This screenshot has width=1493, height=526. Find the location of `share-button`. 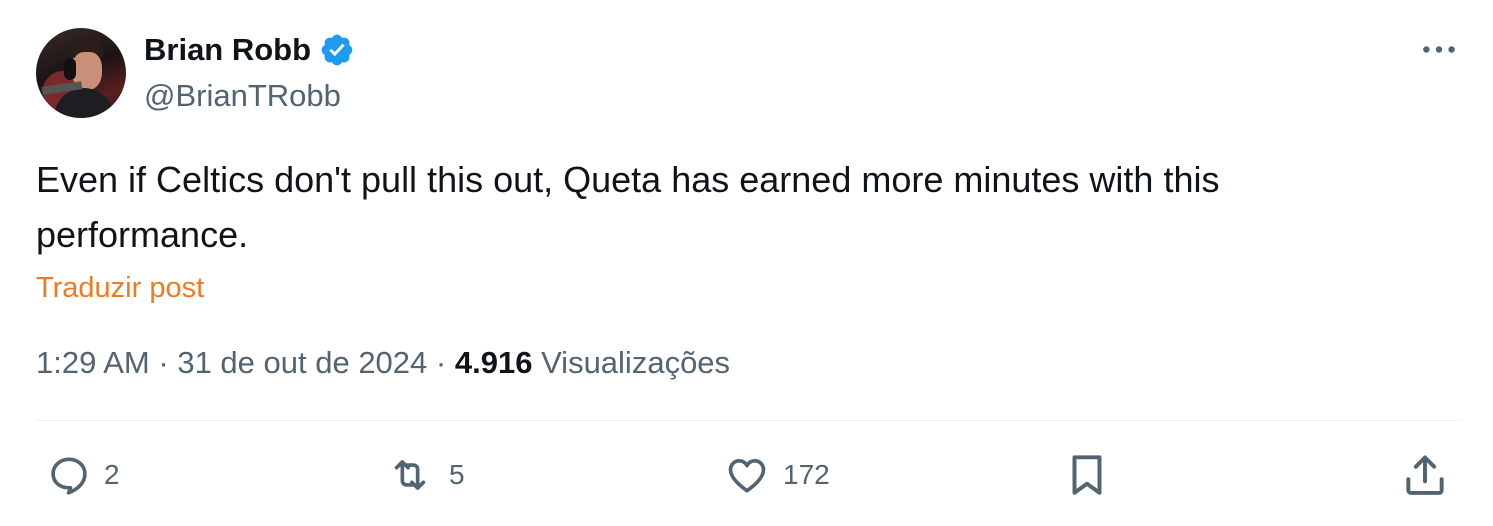

share-button is located at coordinates (1425, 475).